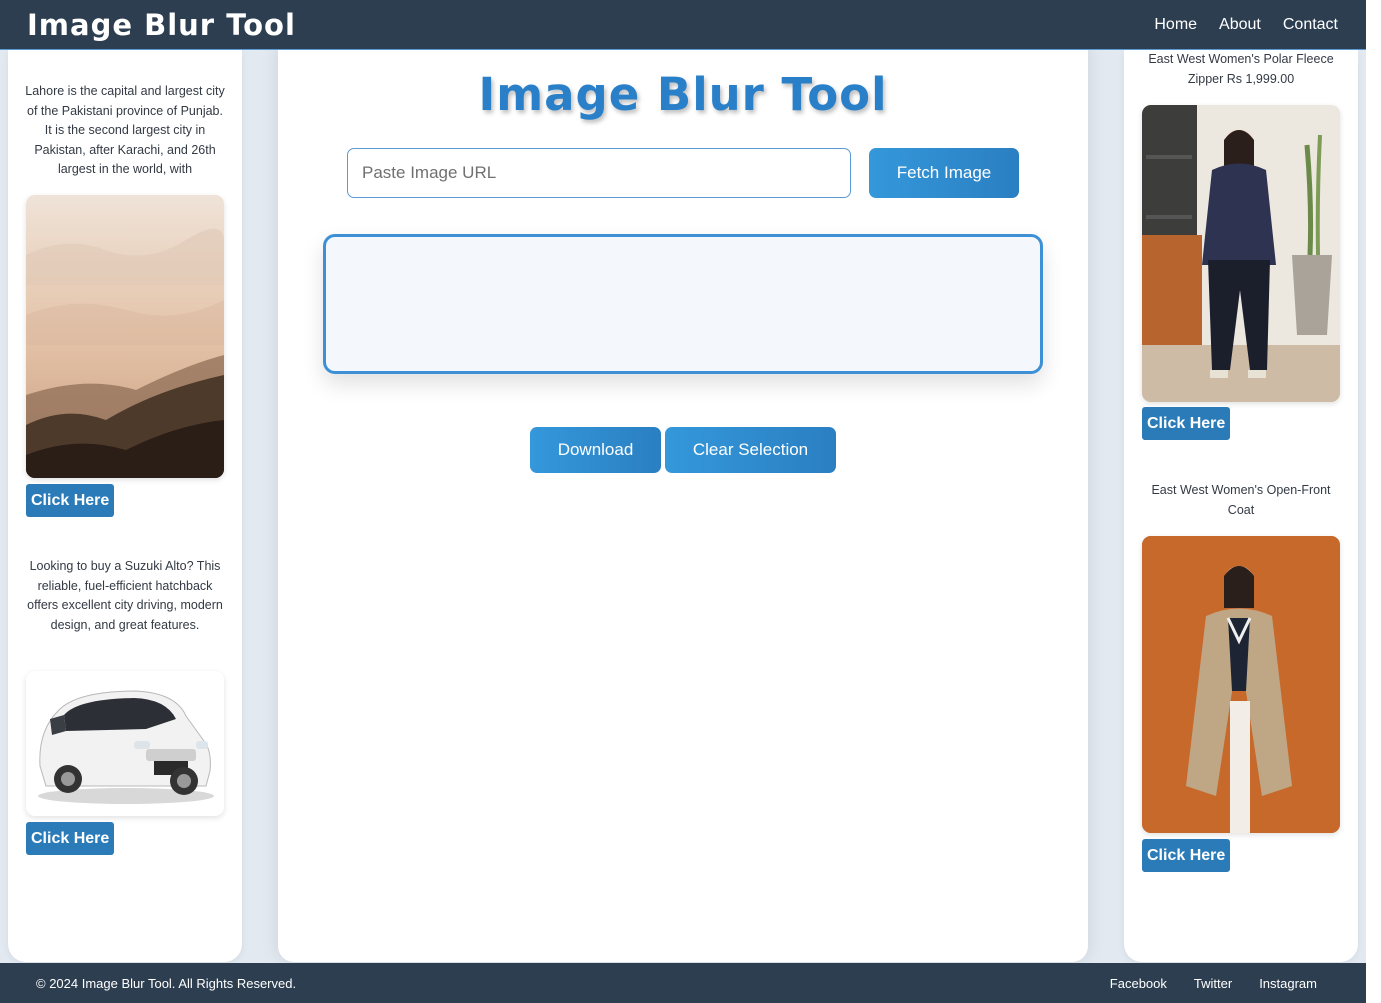 This screenshot has height=1003, width=1381. I want to click on image-canvas-area, so click(683, 304).